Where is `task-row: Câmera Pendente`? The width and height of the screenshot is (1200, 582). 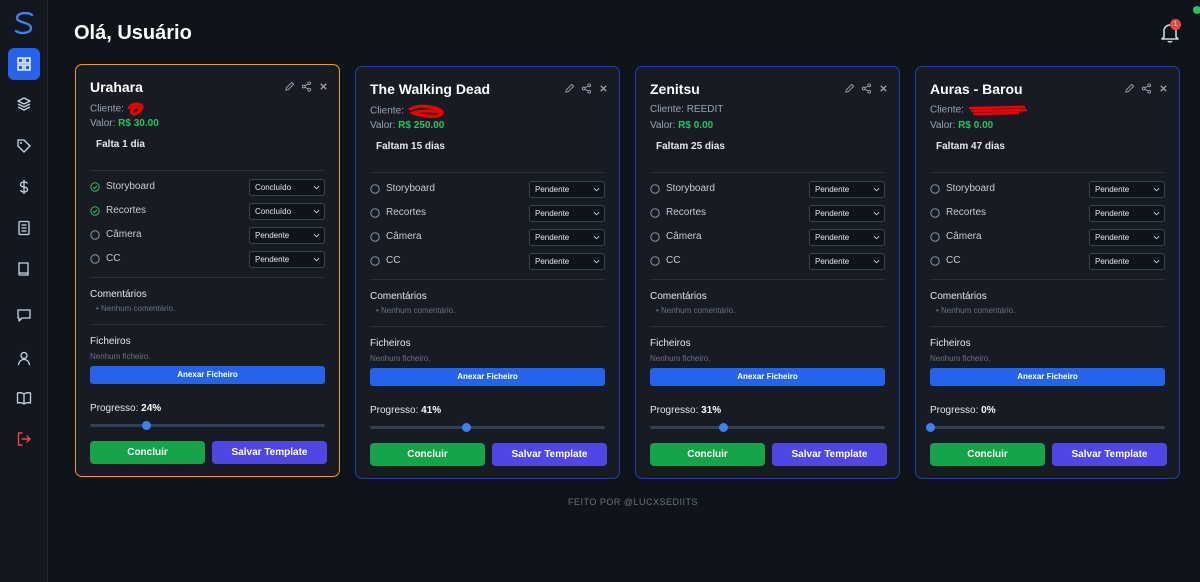
task-row: Câmera Pendente is located at coordinates (207, 235).